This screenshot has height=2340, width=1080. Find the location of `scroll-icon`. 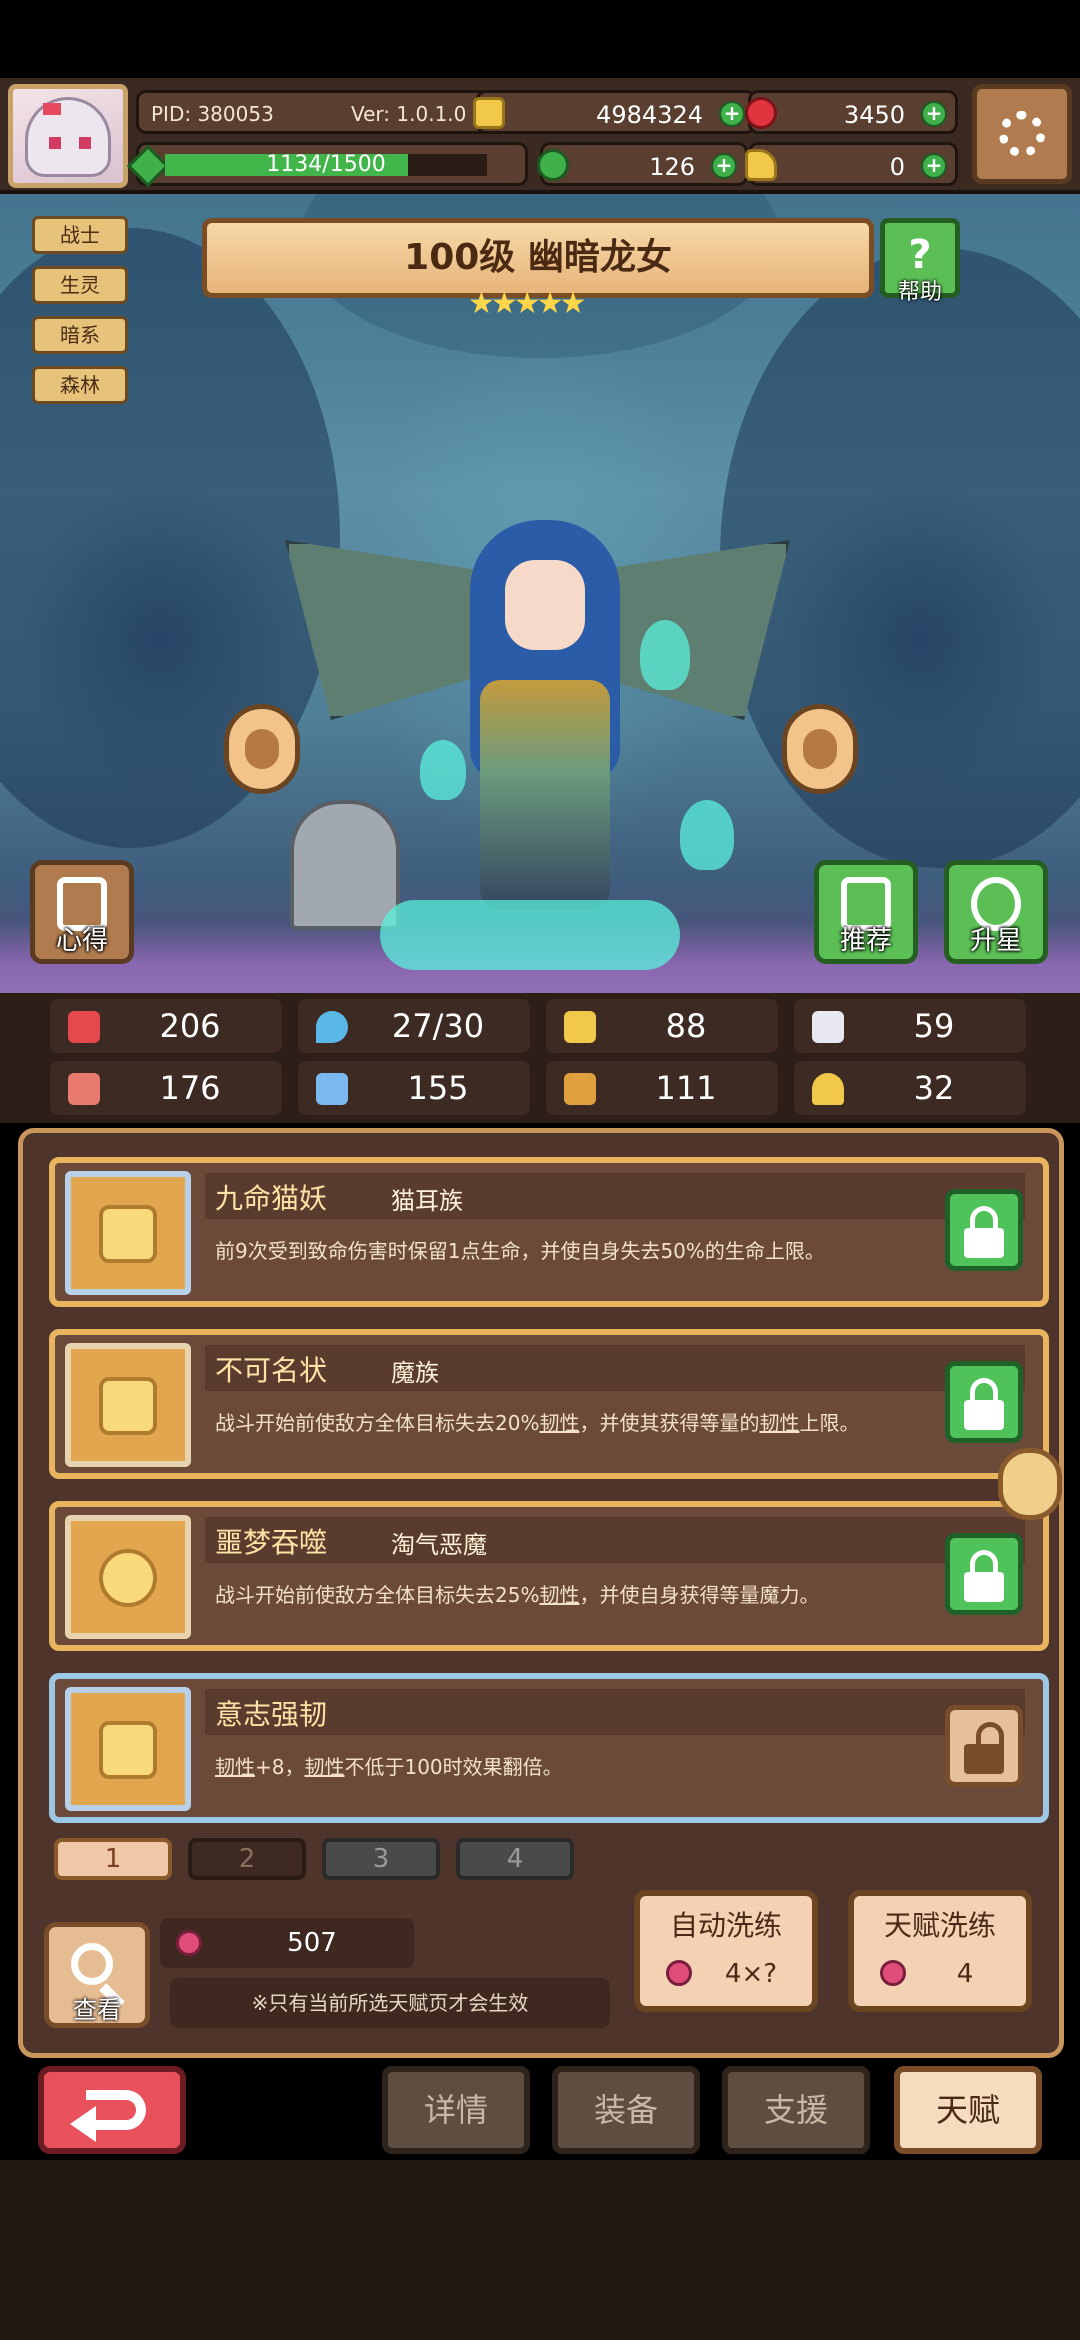

scroll-icon is located at coordinates (580, 1089).